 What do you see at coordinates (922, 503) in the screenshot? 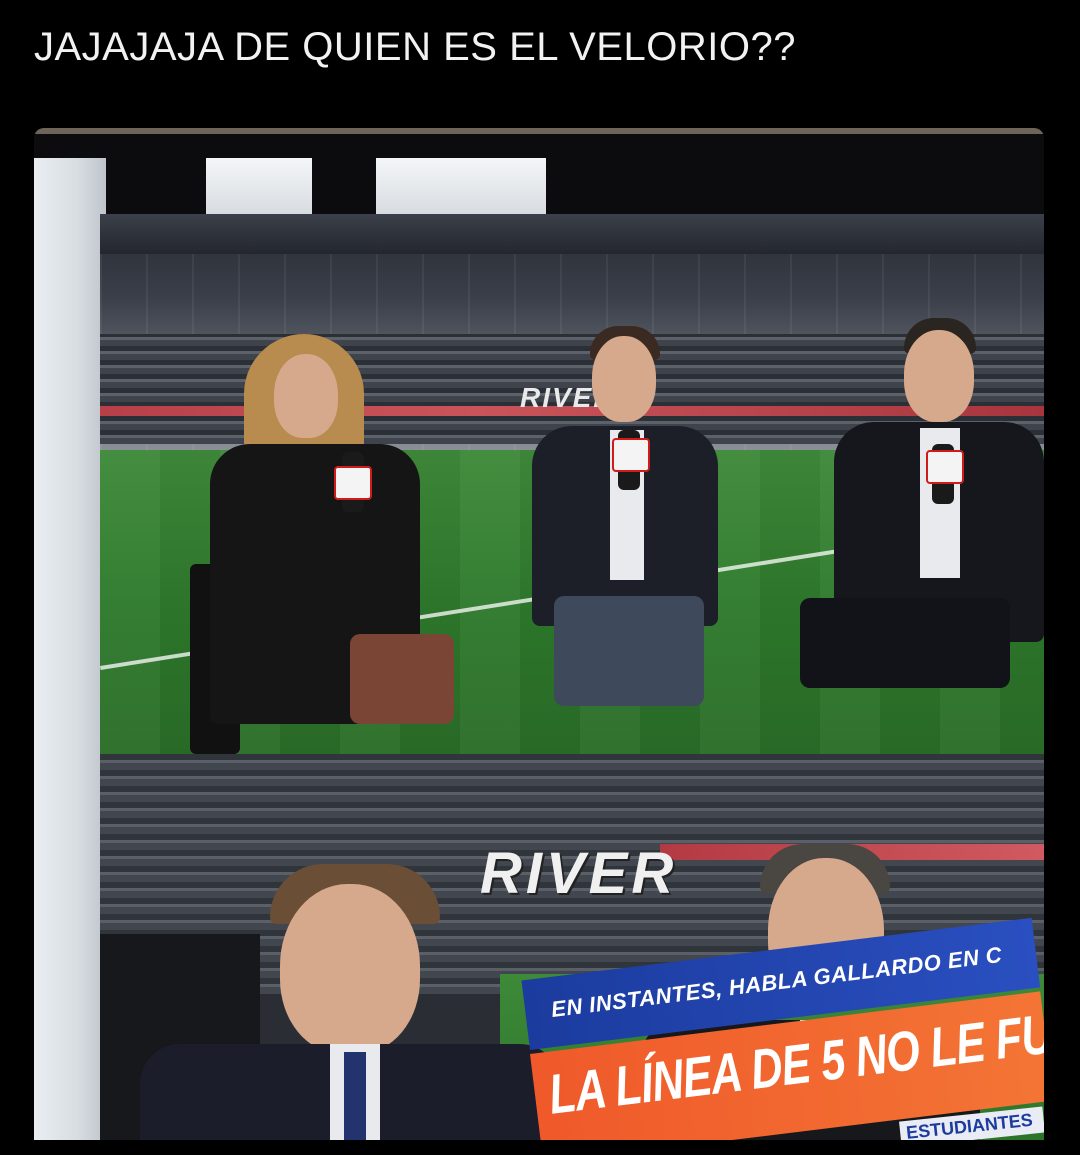
I see `presenter-right` at bounding box center [922, 503].